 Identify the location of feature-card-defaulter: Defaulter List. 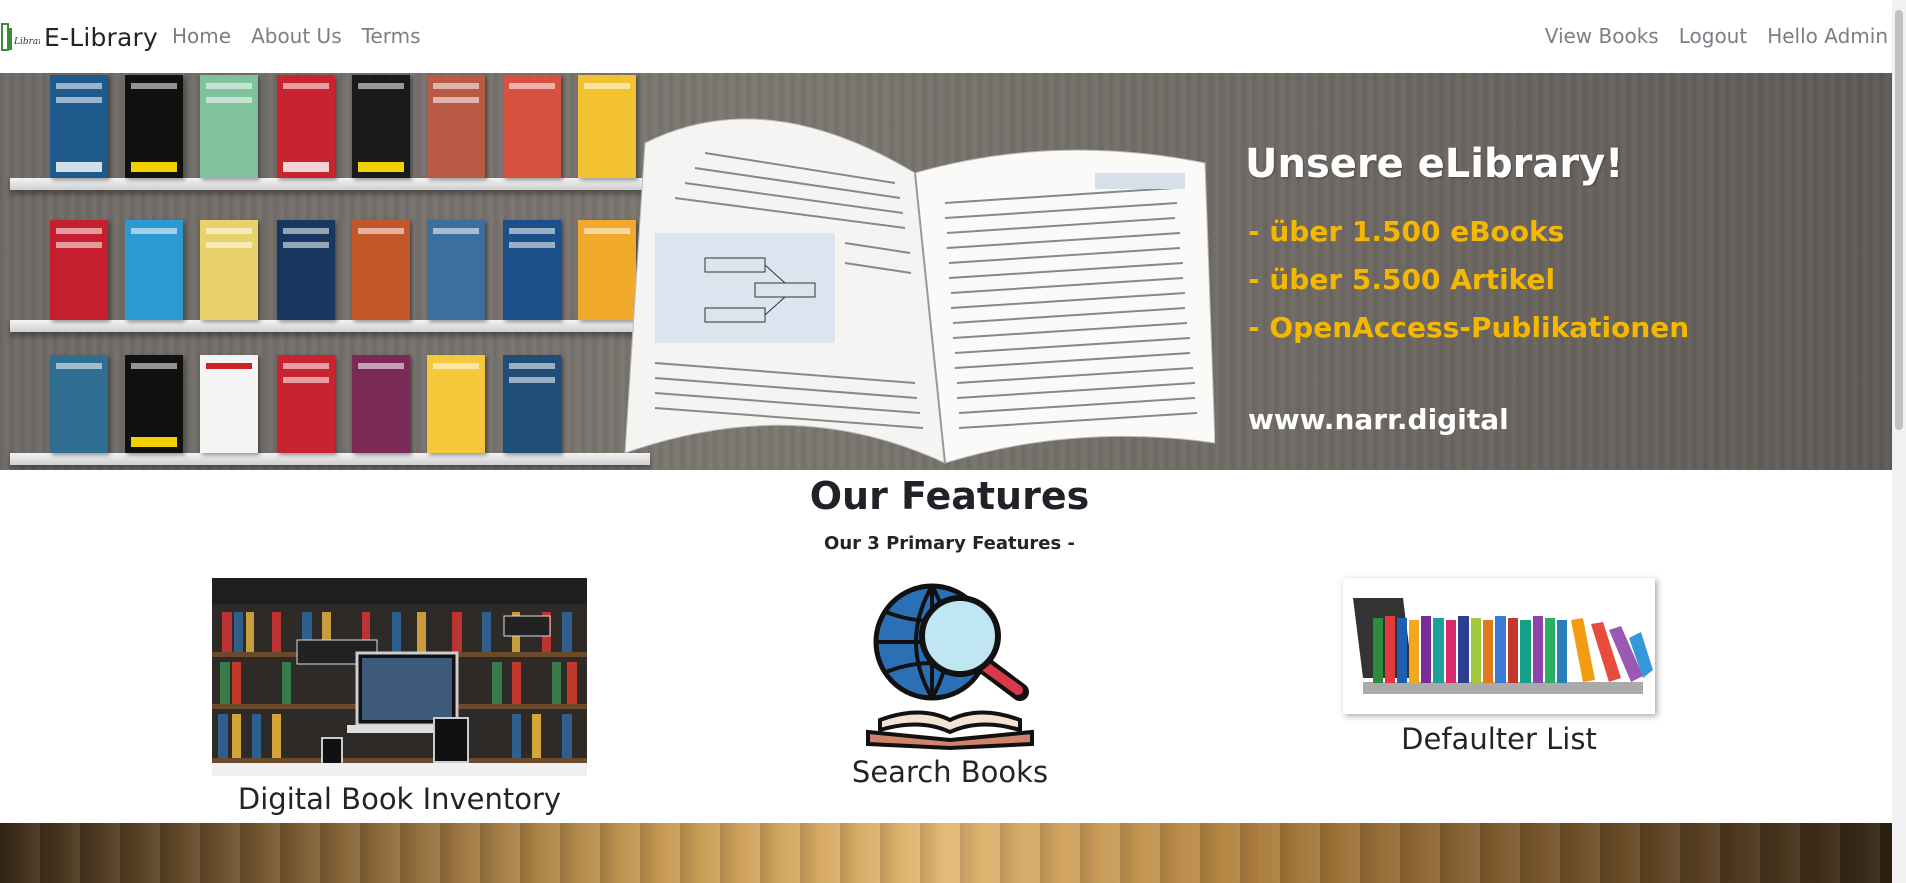
(1499, 667).